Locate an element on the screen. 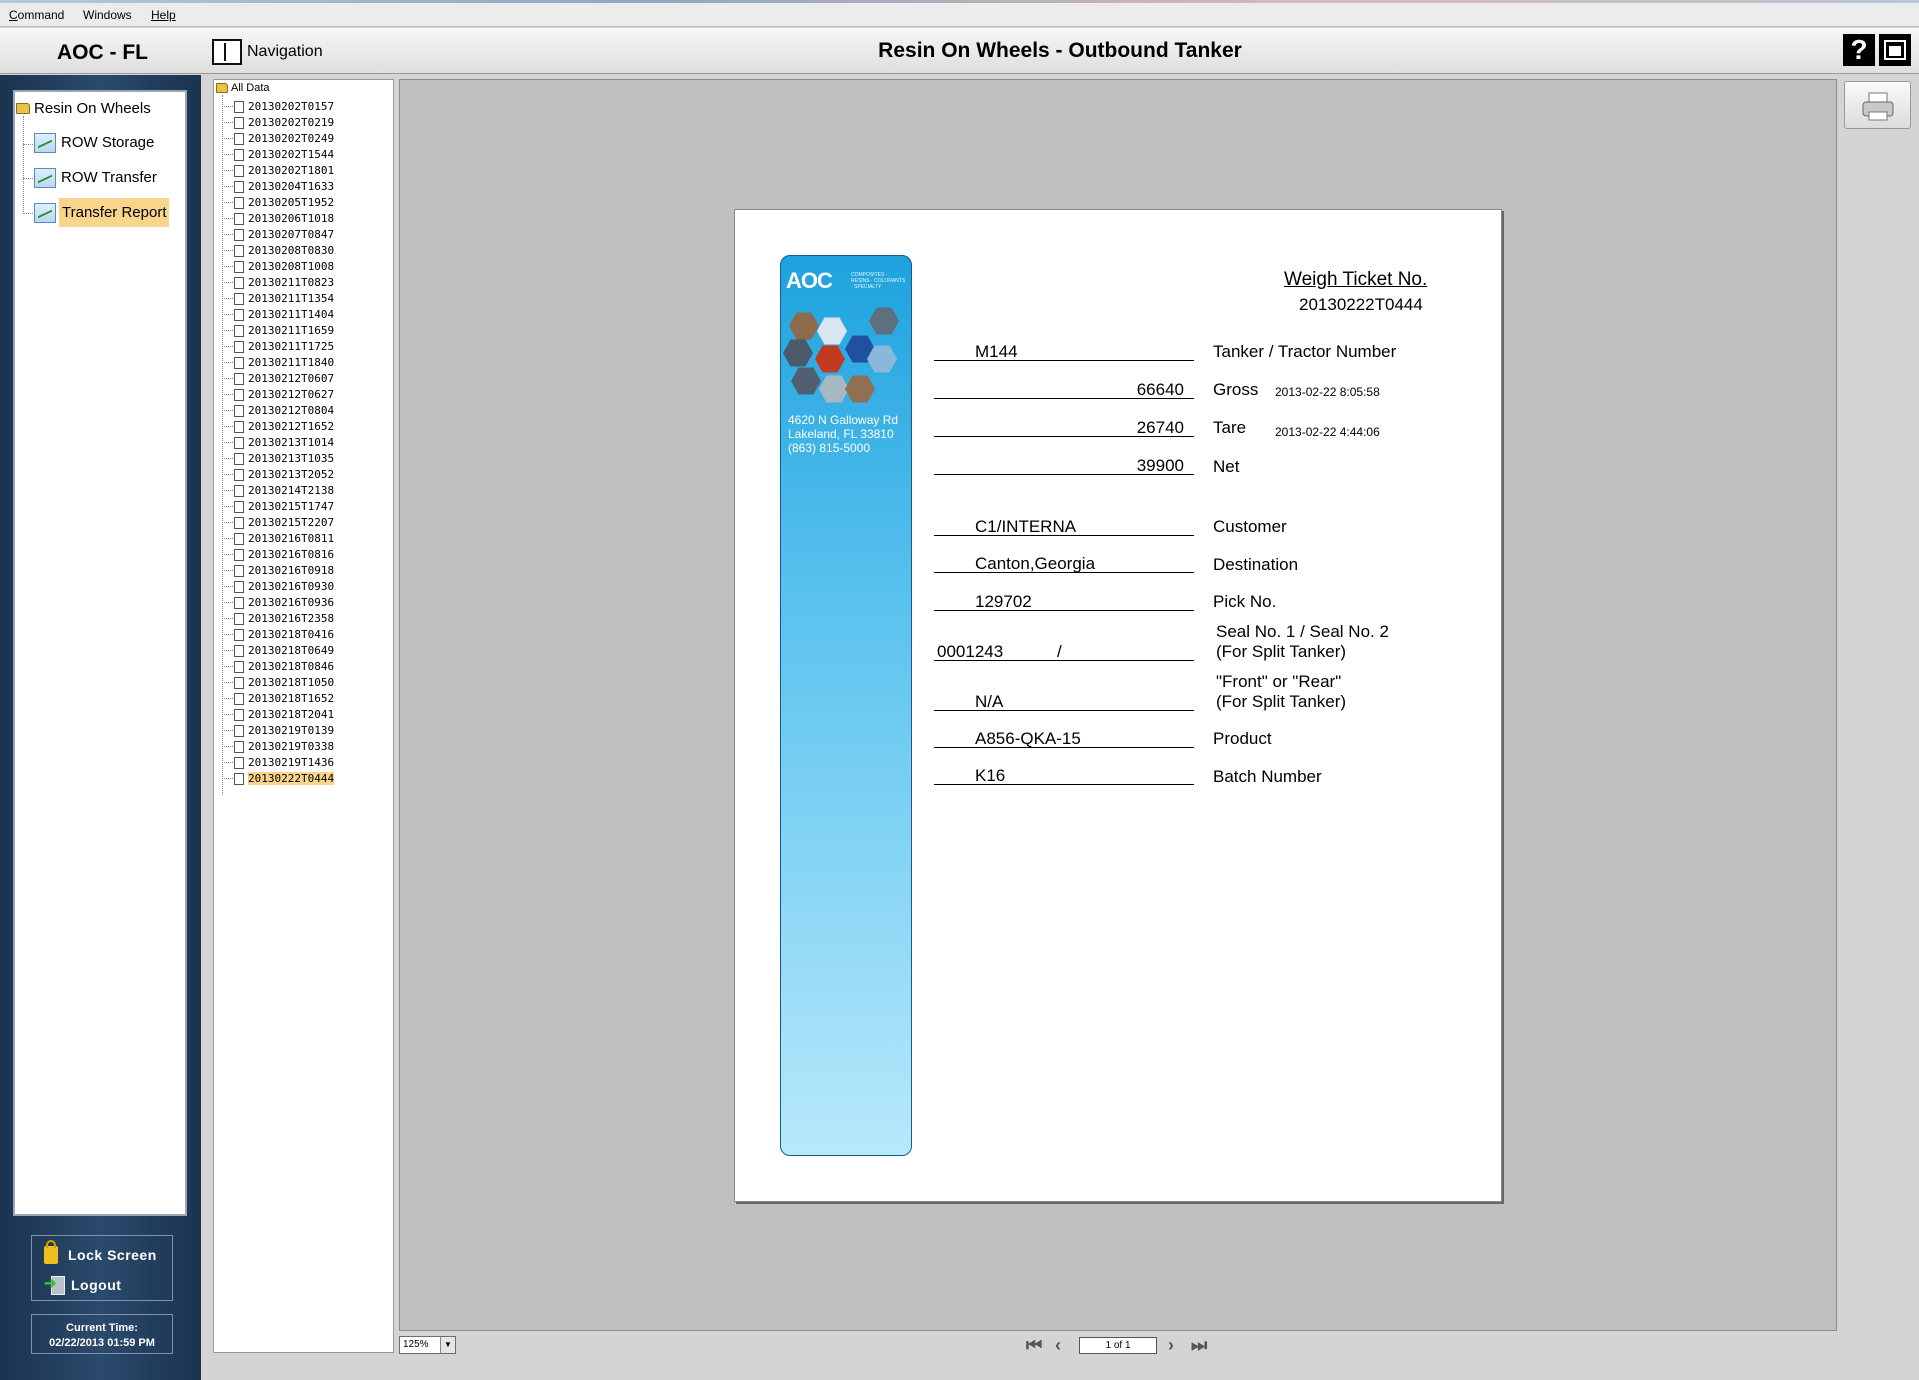  file-list-item: 20130216T0936 is located at coordinates (278, 602).